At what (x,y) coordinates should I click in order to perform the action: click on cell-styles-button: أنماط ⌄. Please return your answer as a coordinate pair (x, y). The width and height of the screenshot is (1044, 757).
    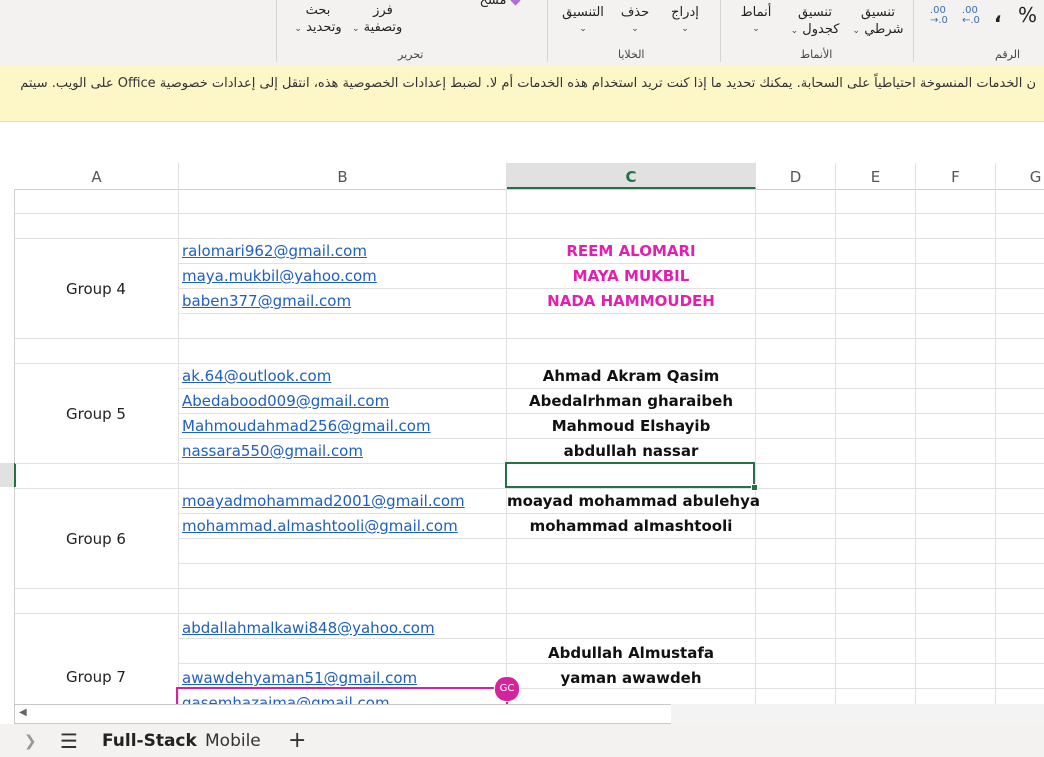
    Looking at the image, I should click on (756, 21).